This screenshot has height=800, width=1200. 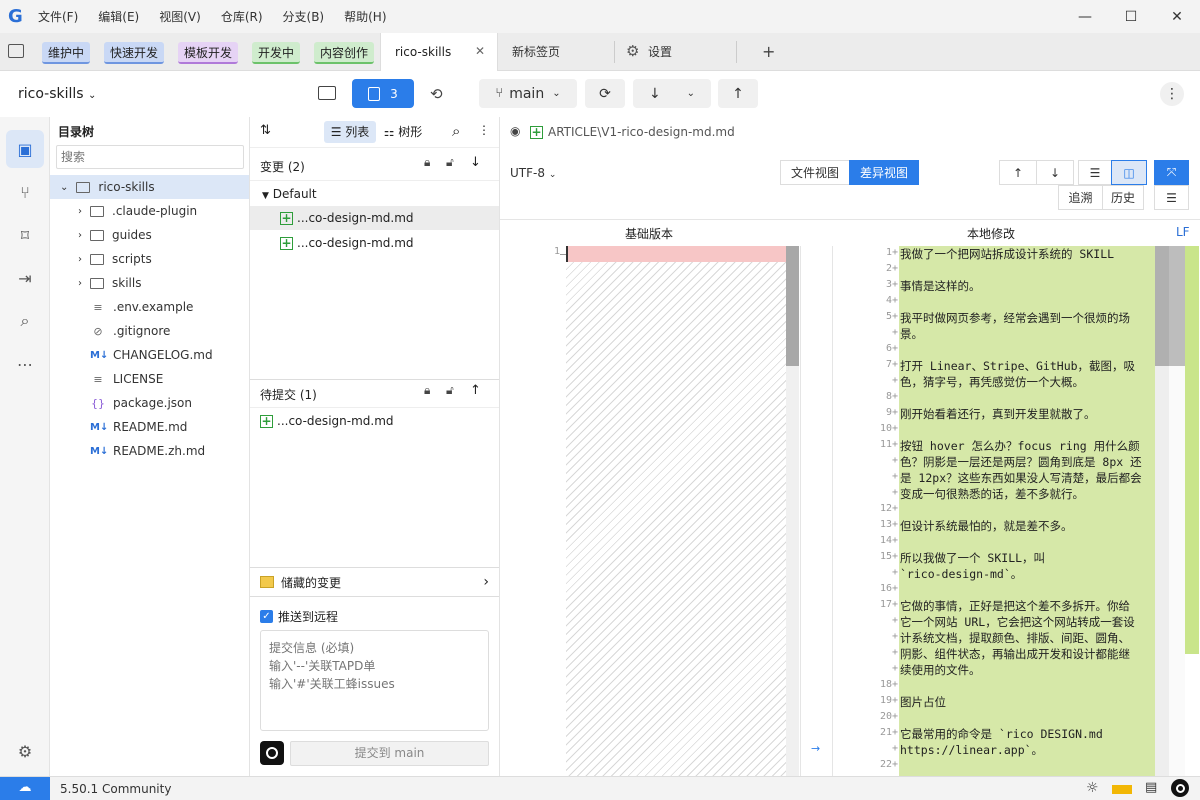 What do you see at coordinates (150, 157) in the screenshot?
I see `tree-search-input` at bounding box center [150, 157].